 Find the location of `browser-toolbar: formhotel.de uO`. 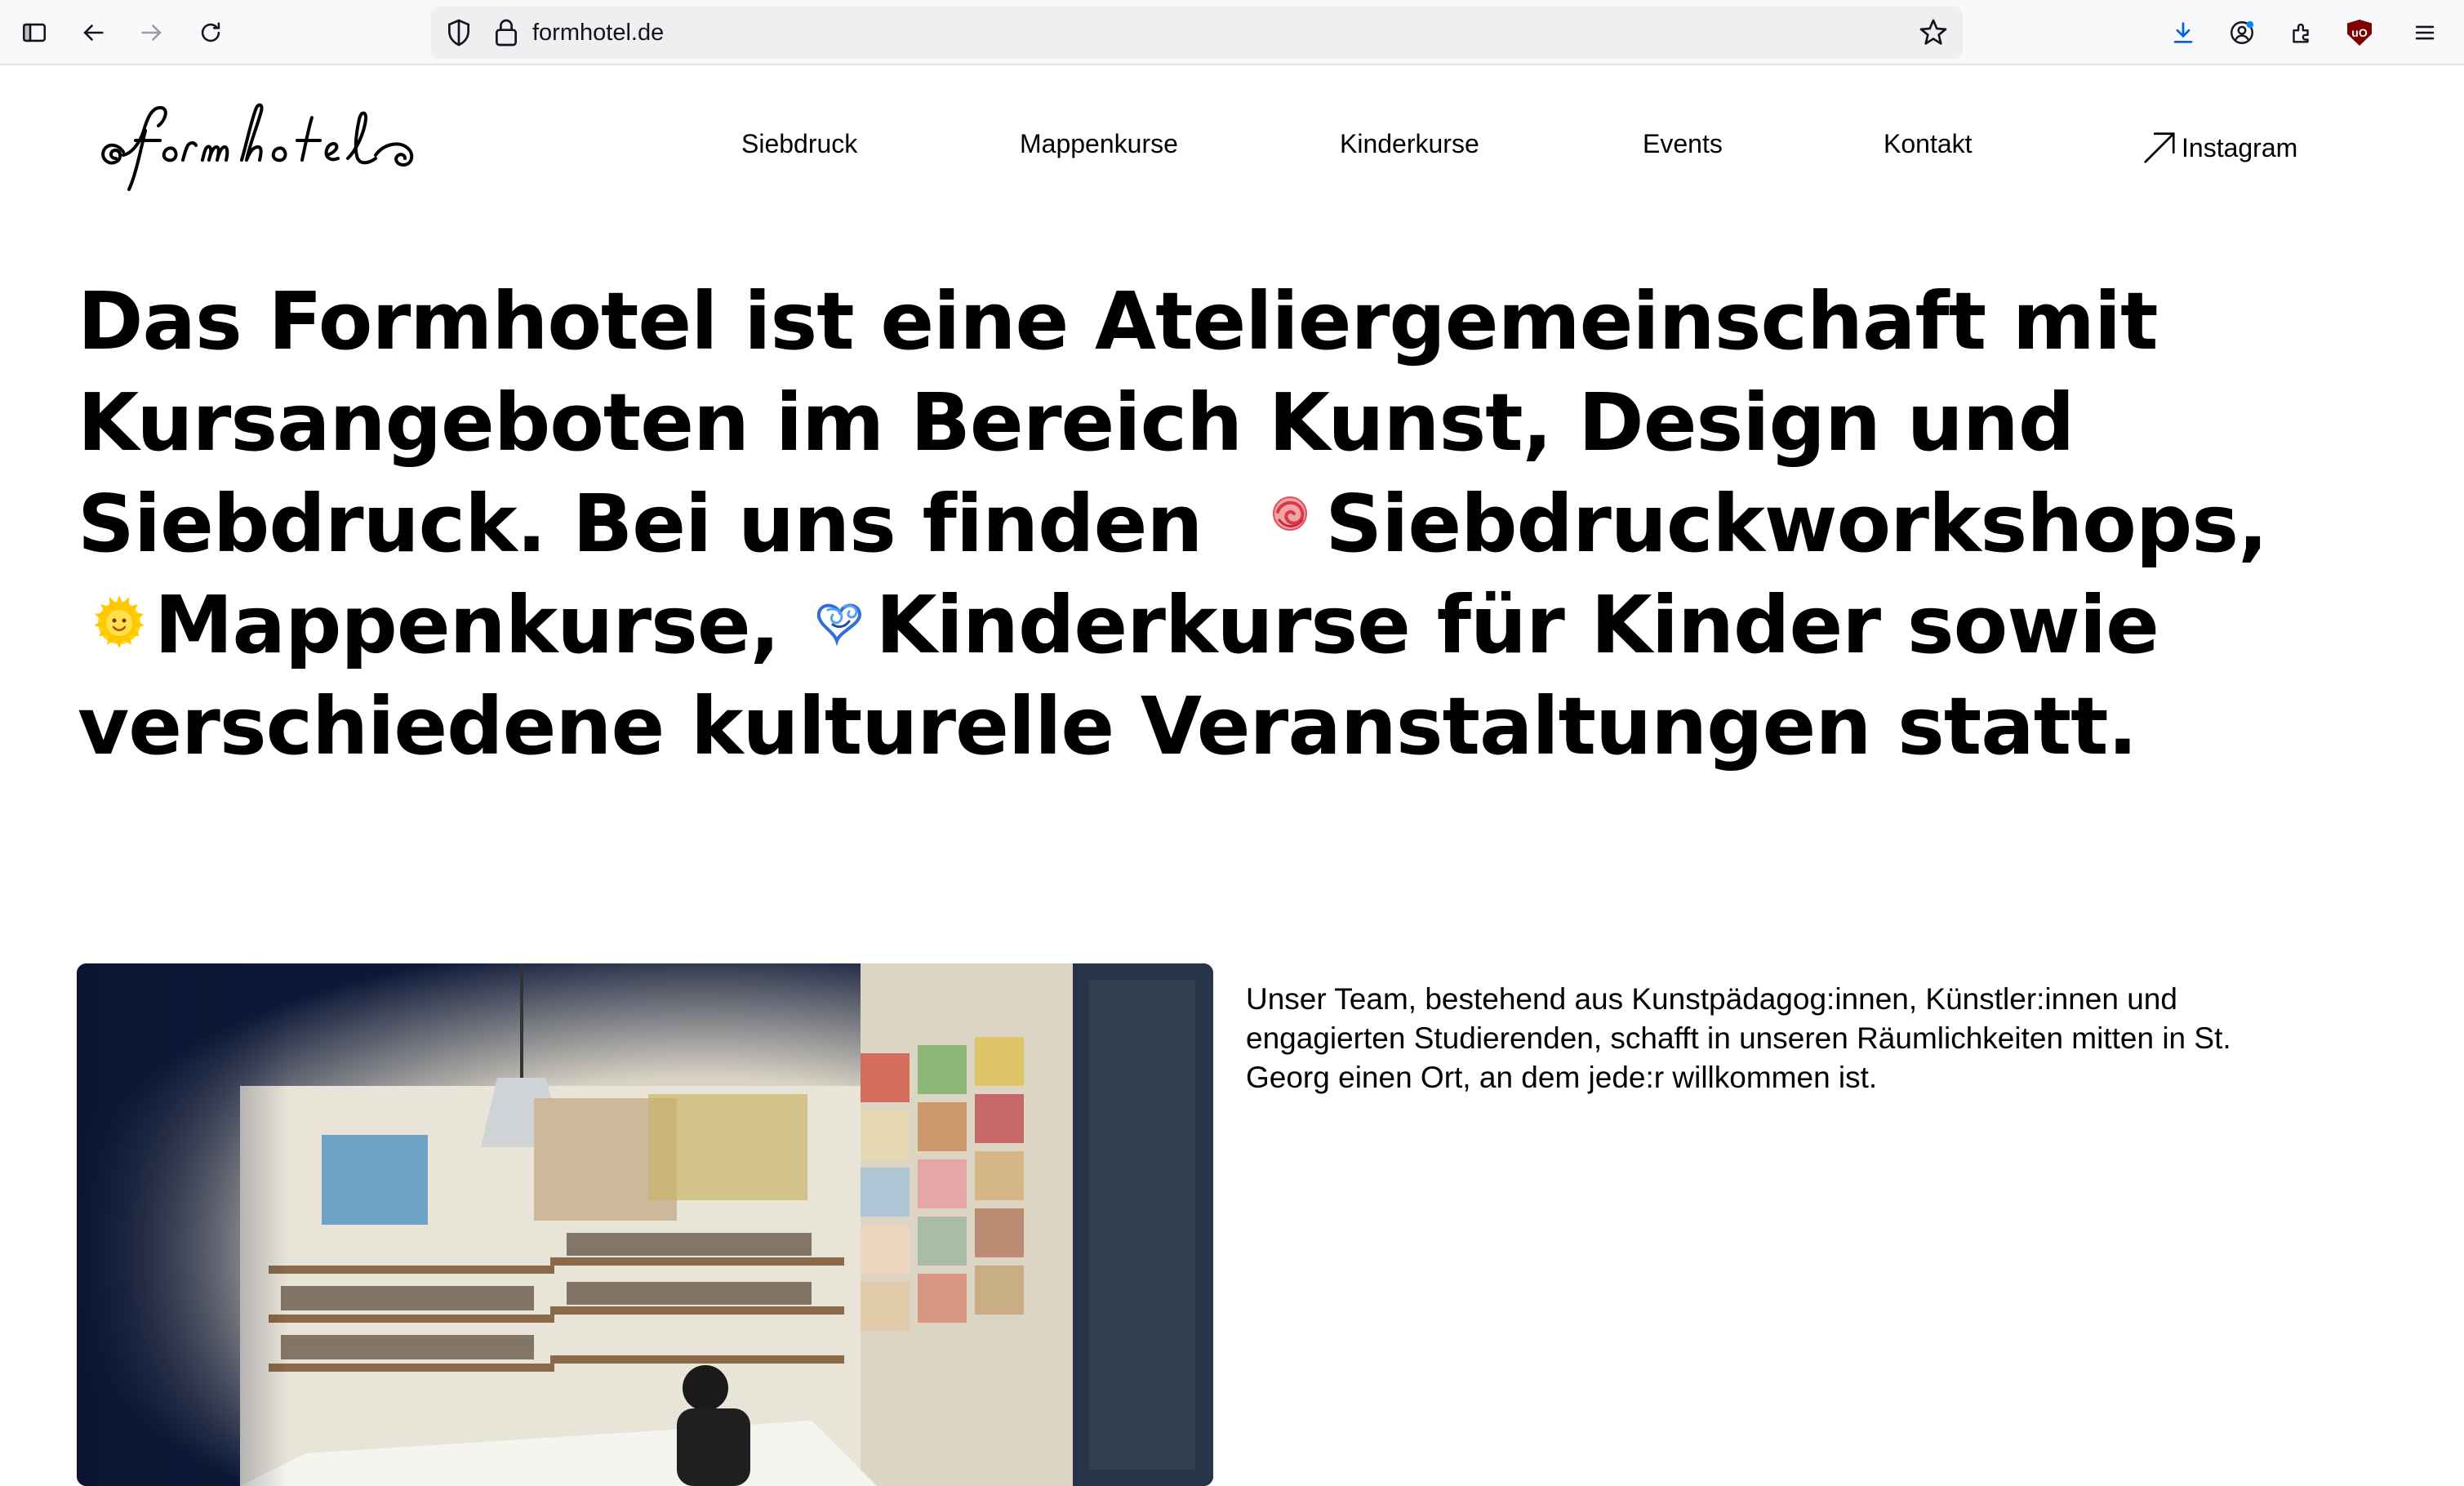

browser-toolbar: formhotel.de uO is located at coordinates (1232, 32).